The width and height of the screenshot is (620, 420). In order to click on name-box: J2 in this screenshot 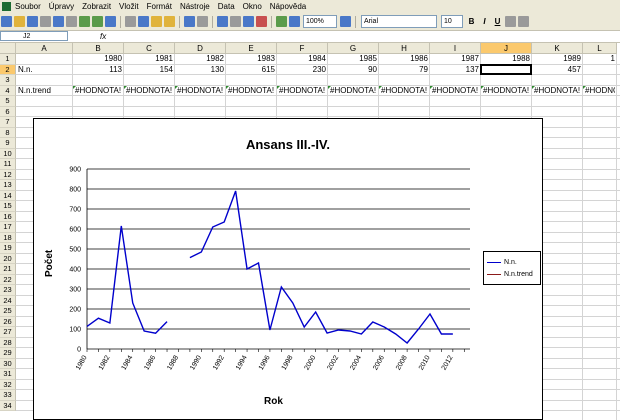, I will do `click(34, 36)`.